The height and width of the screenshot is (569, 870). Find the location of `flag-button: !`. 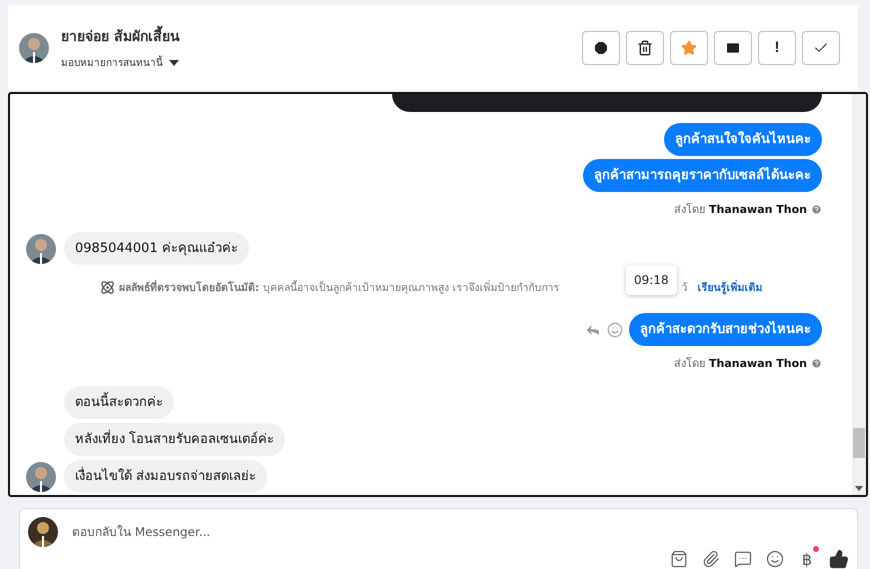

flag-button: ! is located at coordinates (777, 47).